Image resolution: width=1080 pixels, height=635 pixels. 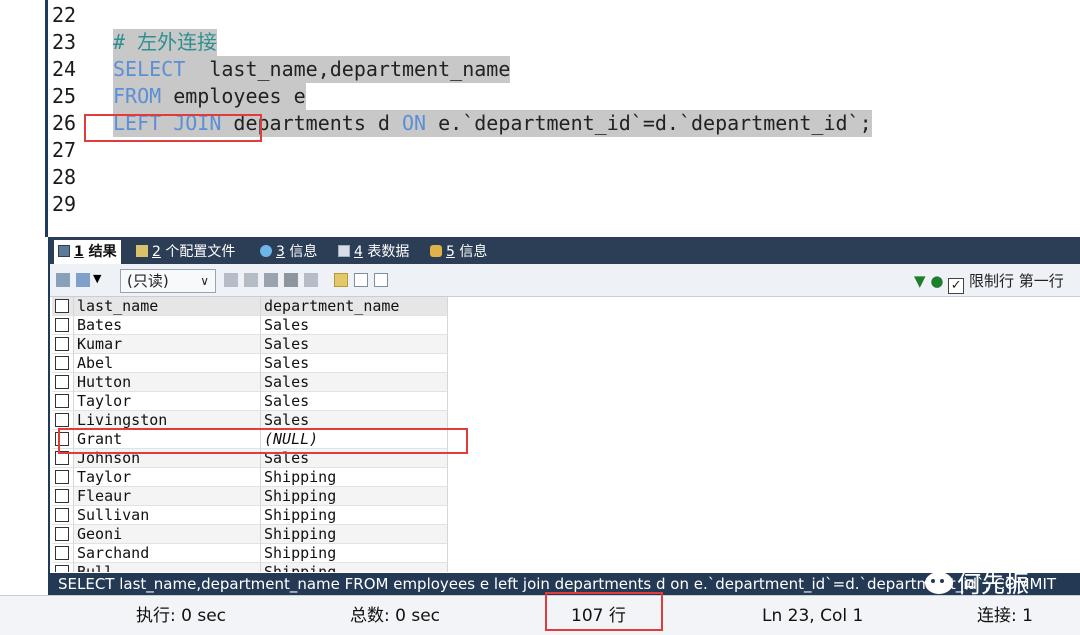 I want to click on line-number: 24, so click(x=64, y=69).